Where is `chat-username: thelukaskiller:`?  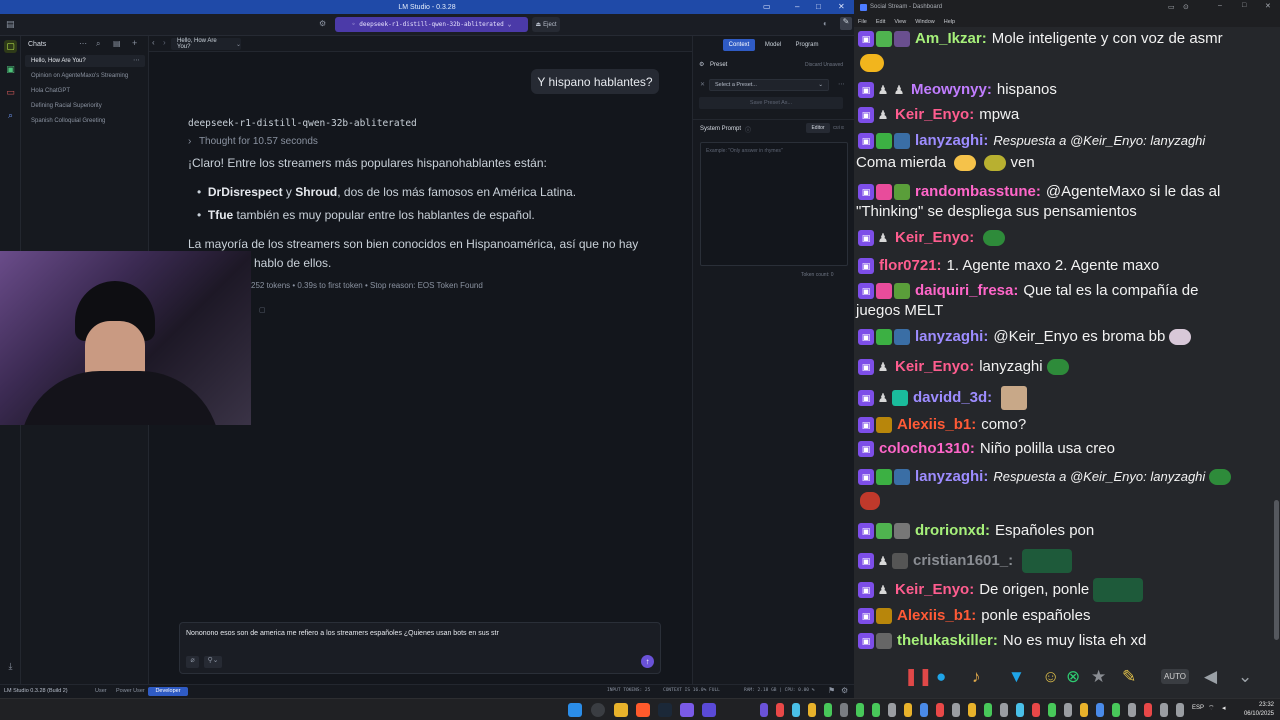 chat-username: thelukaskiller: is located at coordinates (947, 641).